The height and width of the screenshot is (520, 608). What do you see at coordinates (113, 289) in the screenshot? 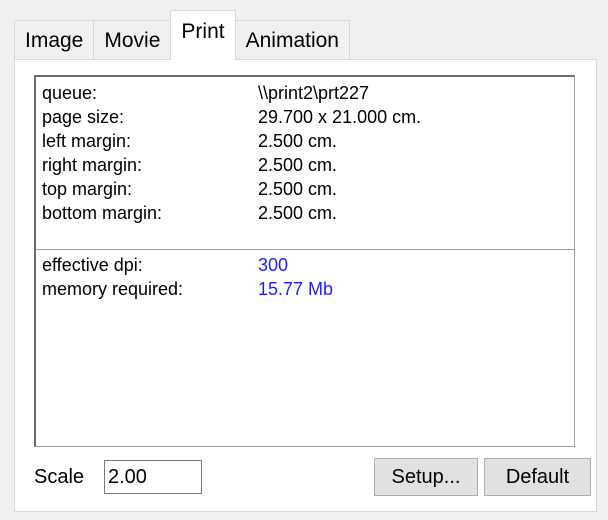
I see `memory-required-label: memory required:` at bounding box center [113, 289].